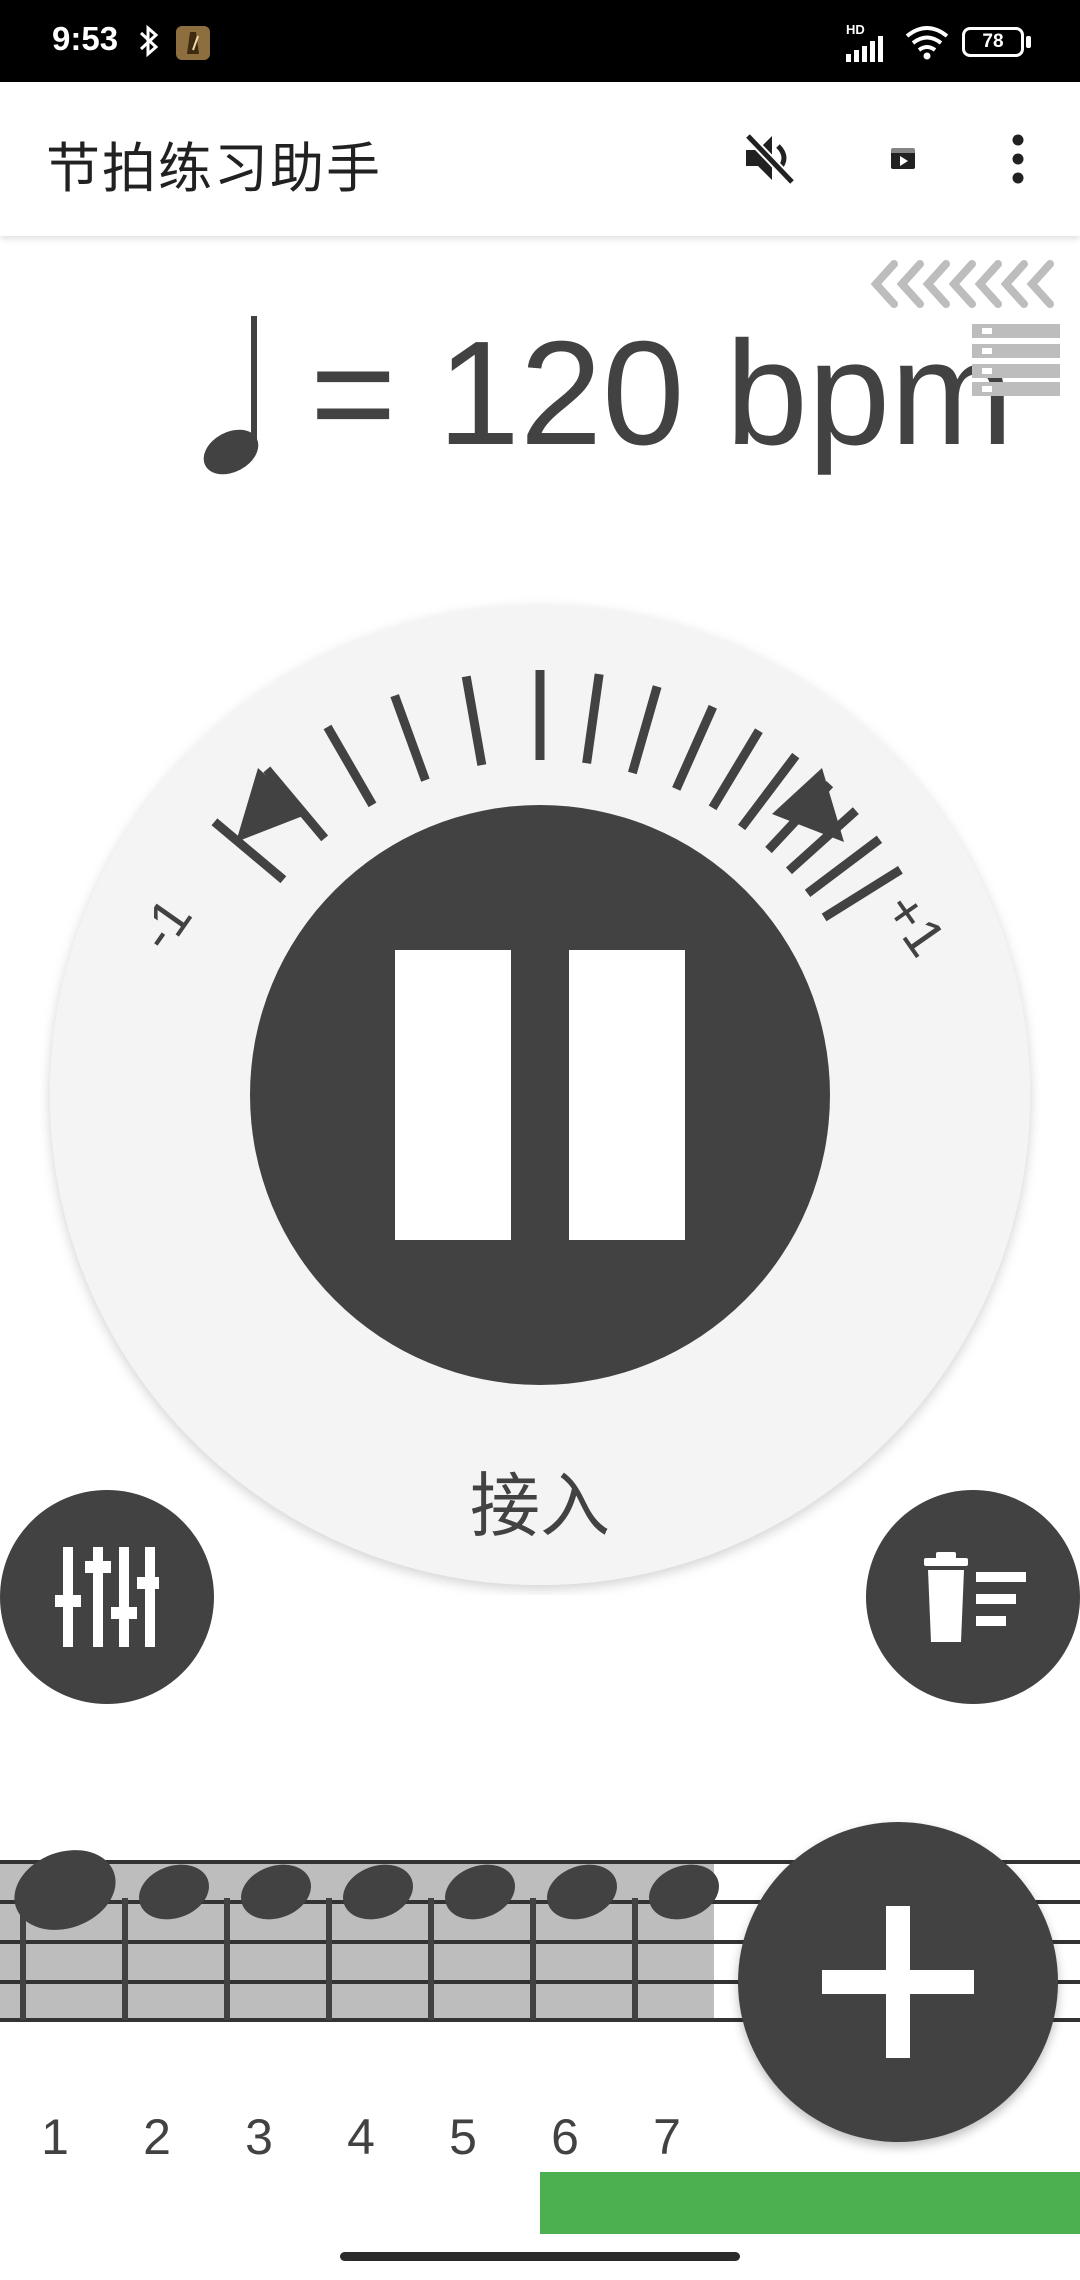 The image size is (1080, 2280). What do you see at coordinates (231, 395) in the screenshot?
I see `quarter-note-icon` at bounding box center [231, 395].